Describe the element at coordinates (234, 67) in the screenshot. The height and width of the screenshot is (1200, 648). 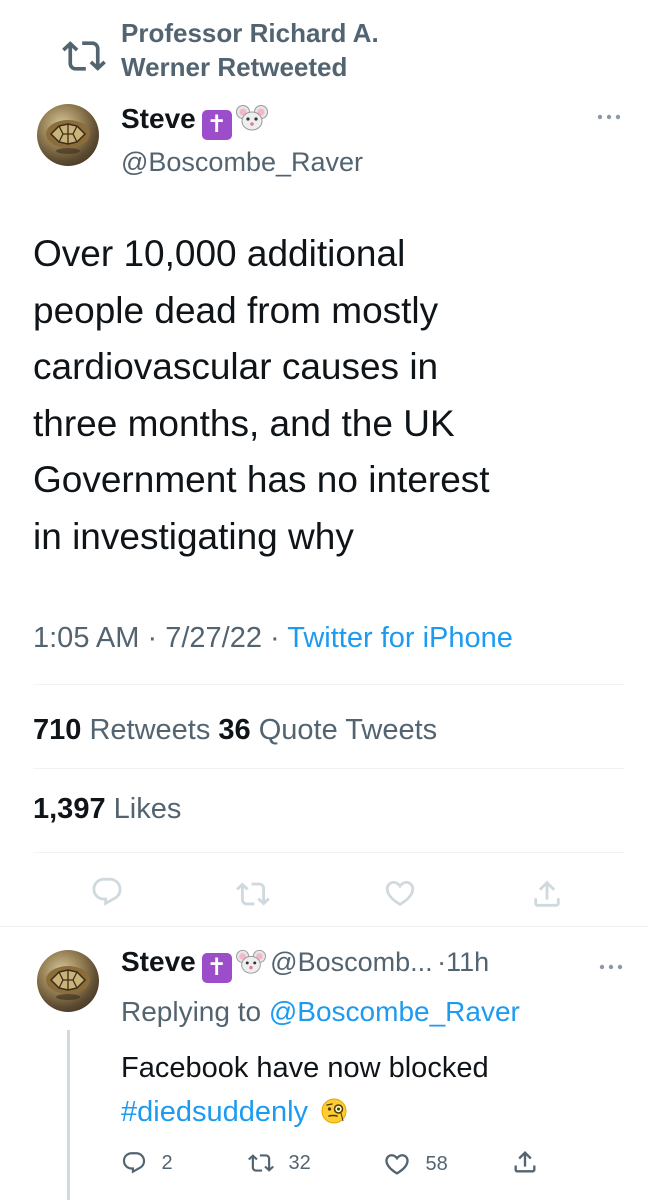
I see `retweeter-line2: Werner Retweeted` at that location.